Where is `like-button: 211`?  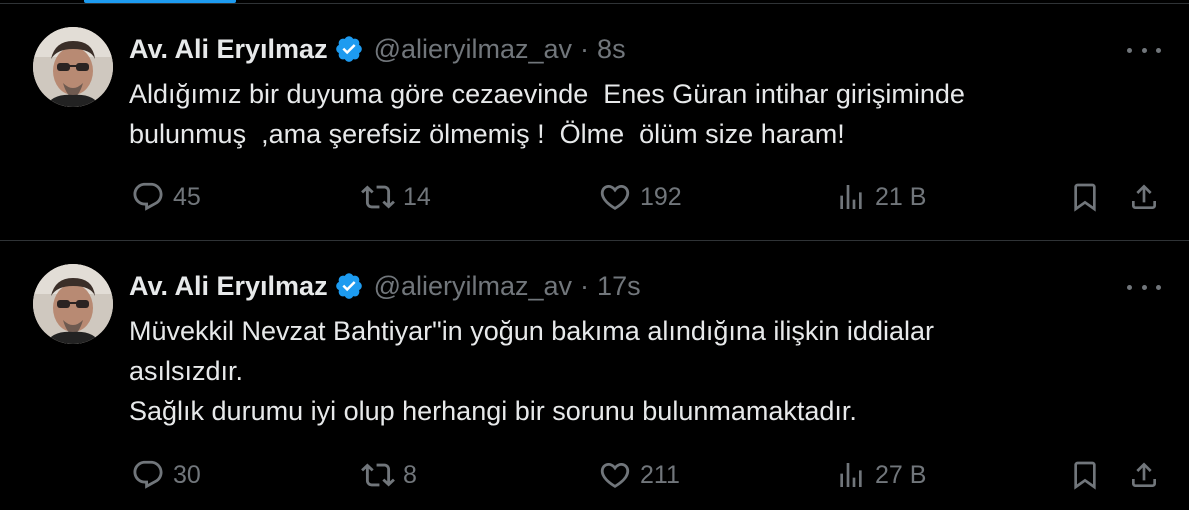 like-button: 211 is located at coordinates (639, 475).